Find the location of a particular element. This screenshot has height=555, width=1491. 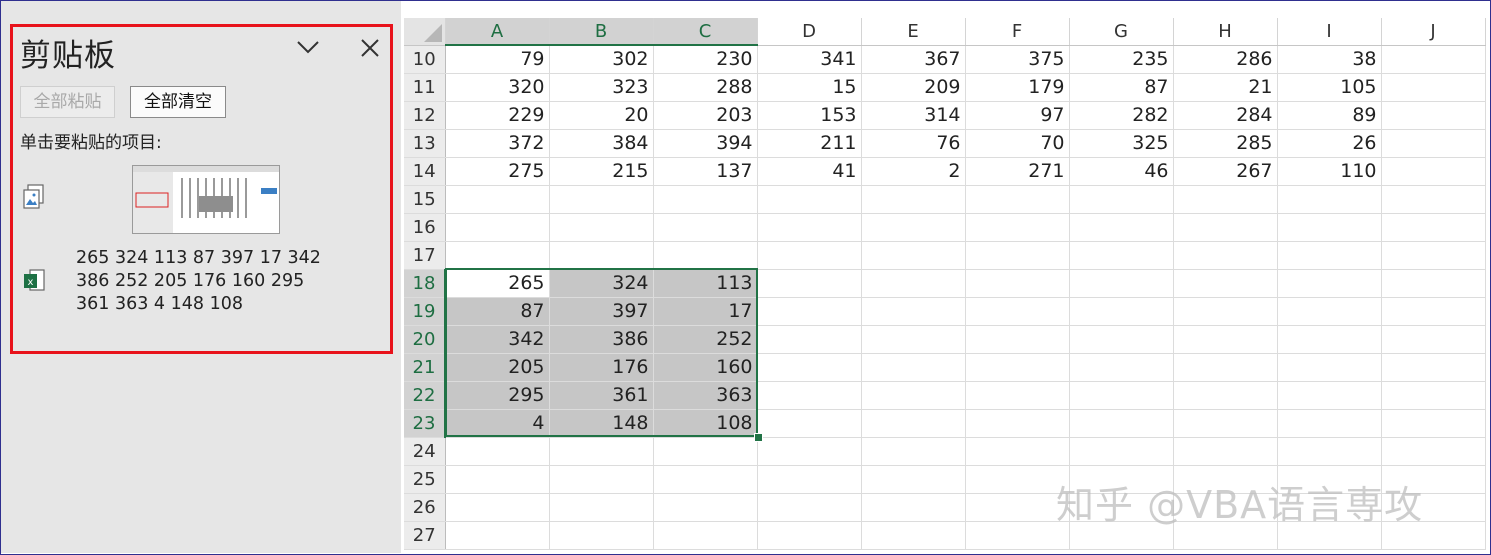

row-header: 14 is located at coordinates (425, 171).